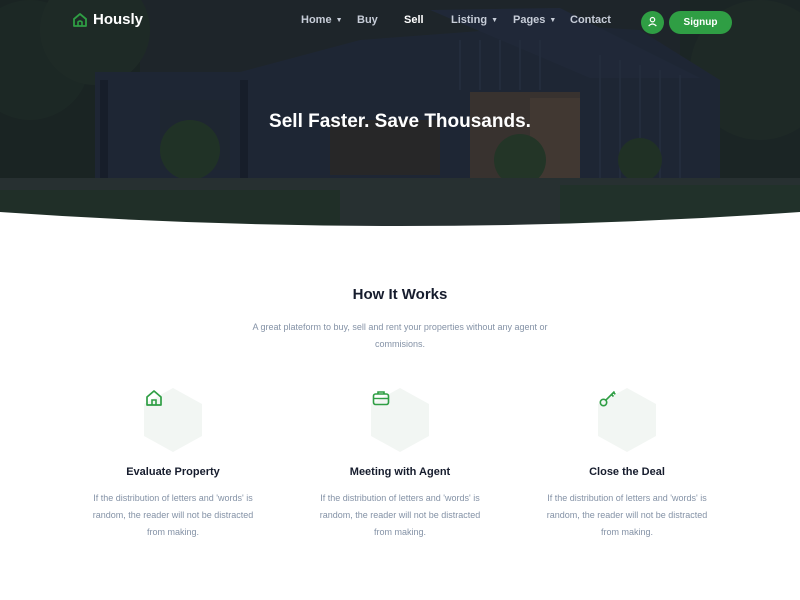 This screenshot has width=800, height=600. What do you see at coordinates (700, 22) in the screenshot?
I see `signup-button: Signup` at bounding box center [700, 22].